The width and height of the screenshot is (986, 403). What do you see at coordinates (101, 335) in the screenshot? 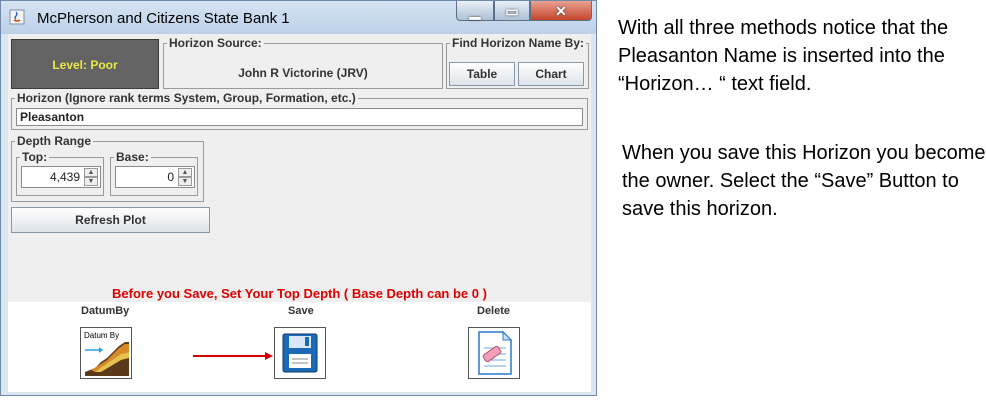
I see `datum-by-icon-text: Datum By` at bounding box center [101, 335].